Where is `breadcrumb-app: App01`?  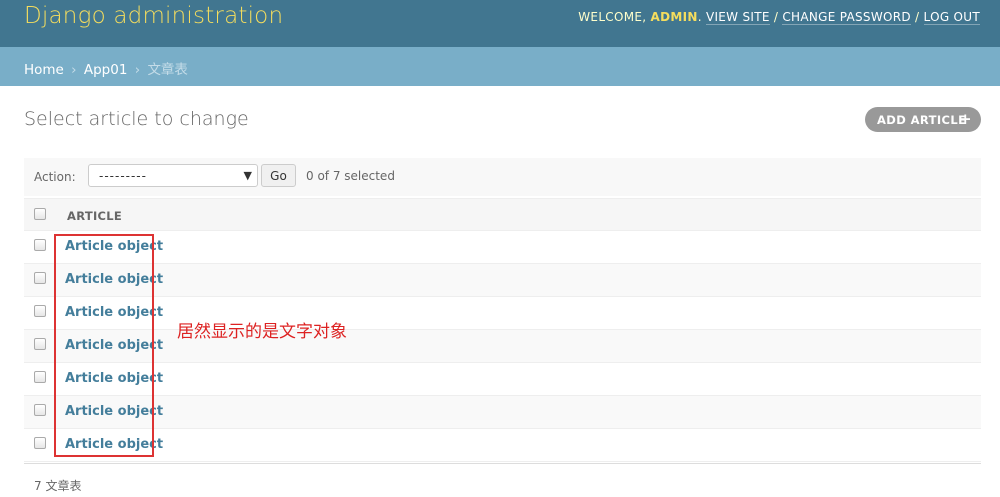
breadcrumb-app: App01 is located at coordinates (106, 70).